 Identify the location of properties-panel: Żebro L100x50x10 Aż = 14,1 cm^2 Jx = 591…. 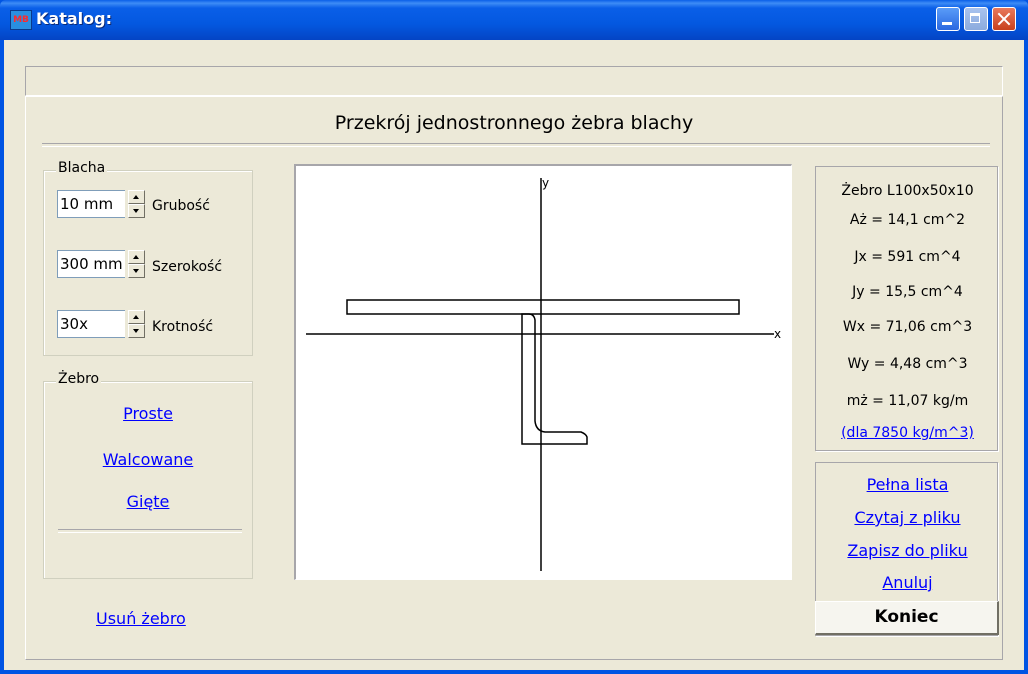
(906, 308).